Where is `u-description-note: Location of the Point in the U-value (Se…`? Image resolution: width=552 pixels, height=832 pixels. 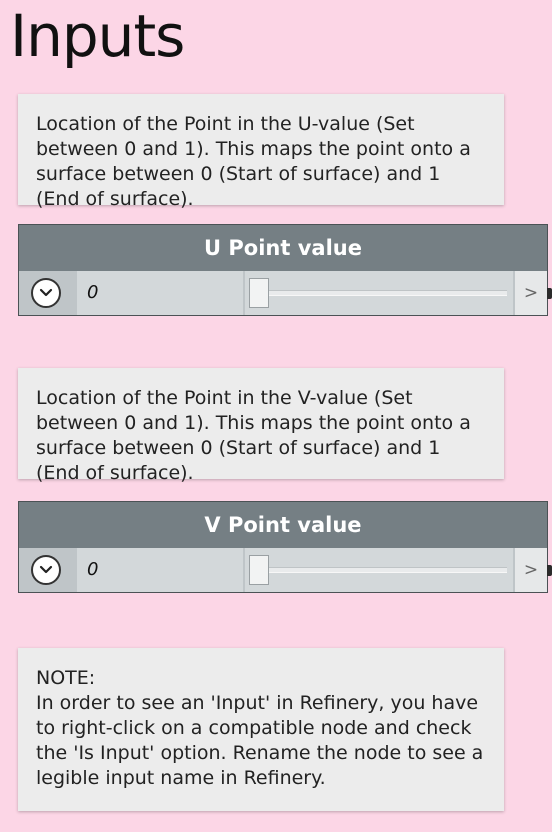 u-description-note: Location of the Point in the U-value (Se… is located at coordinates (261, 152).